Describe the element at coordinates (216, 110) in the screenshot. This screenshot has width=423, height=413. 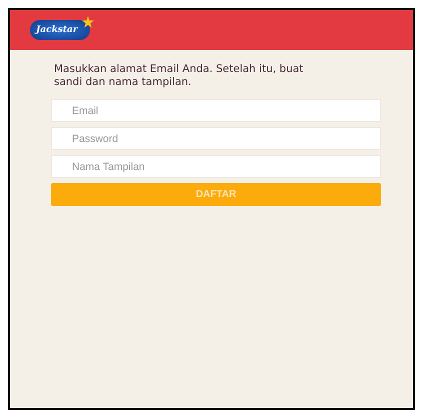
I see `input-field: Email` at that location.